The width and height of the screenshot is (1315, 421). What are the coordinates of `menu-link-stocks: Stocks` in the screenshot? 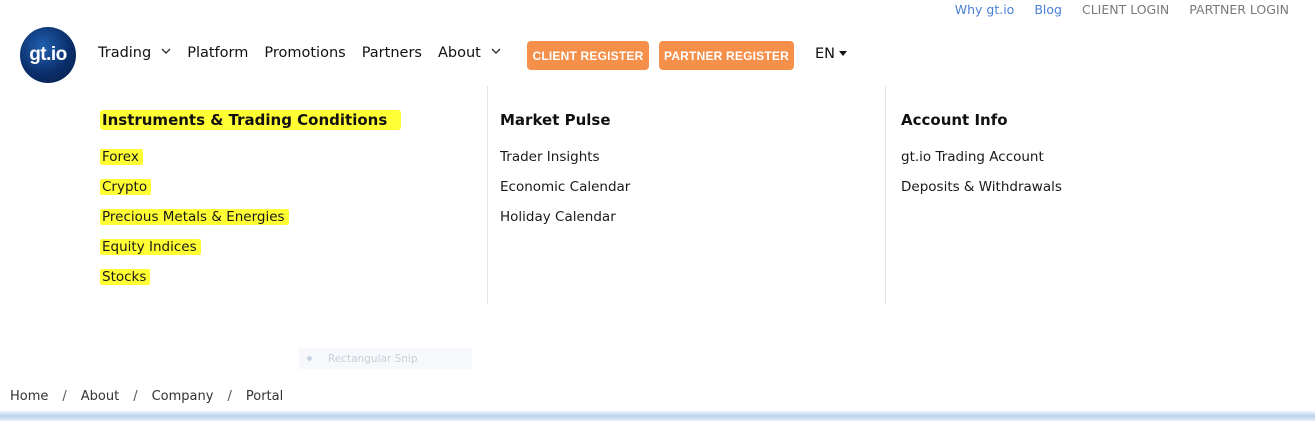 It's located at (125, 277).